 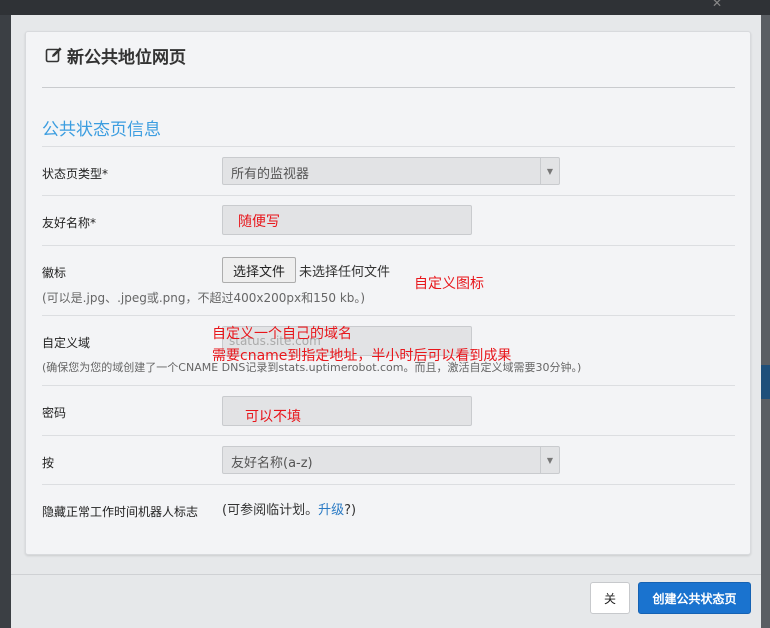 What do you see at coordinates (694, 598) in the screenshot?
I see `create-status-page-button: 创建公共状态页` at bounding box center [694, 598].